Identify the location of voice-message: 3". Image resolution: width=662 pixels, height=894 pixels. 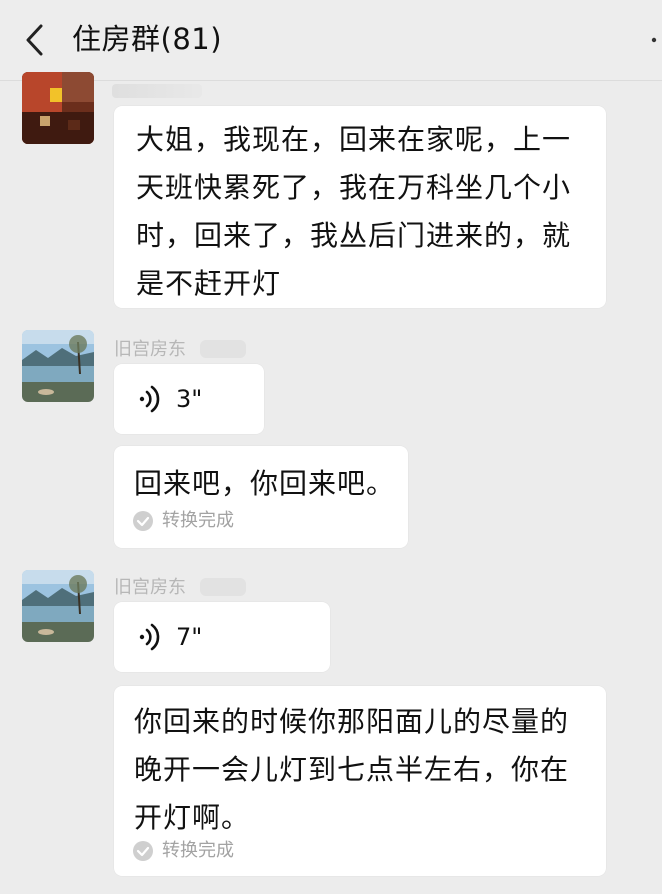
(189, 399).